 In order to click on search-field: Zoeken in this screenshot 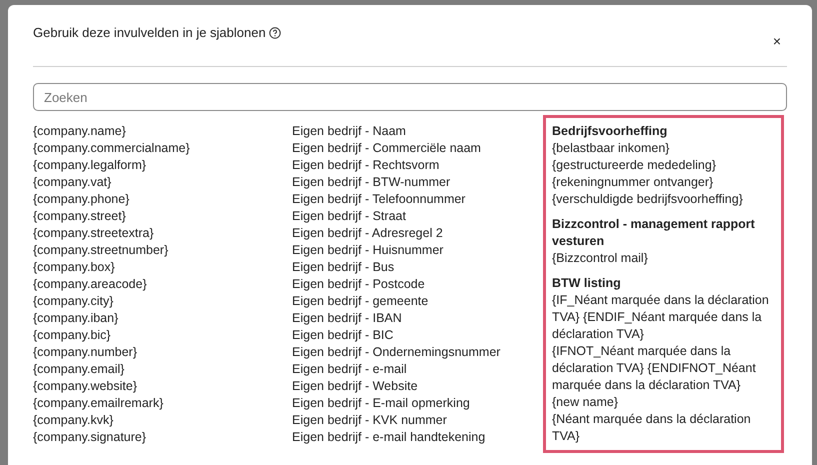, I will do `click(410, 97)`.